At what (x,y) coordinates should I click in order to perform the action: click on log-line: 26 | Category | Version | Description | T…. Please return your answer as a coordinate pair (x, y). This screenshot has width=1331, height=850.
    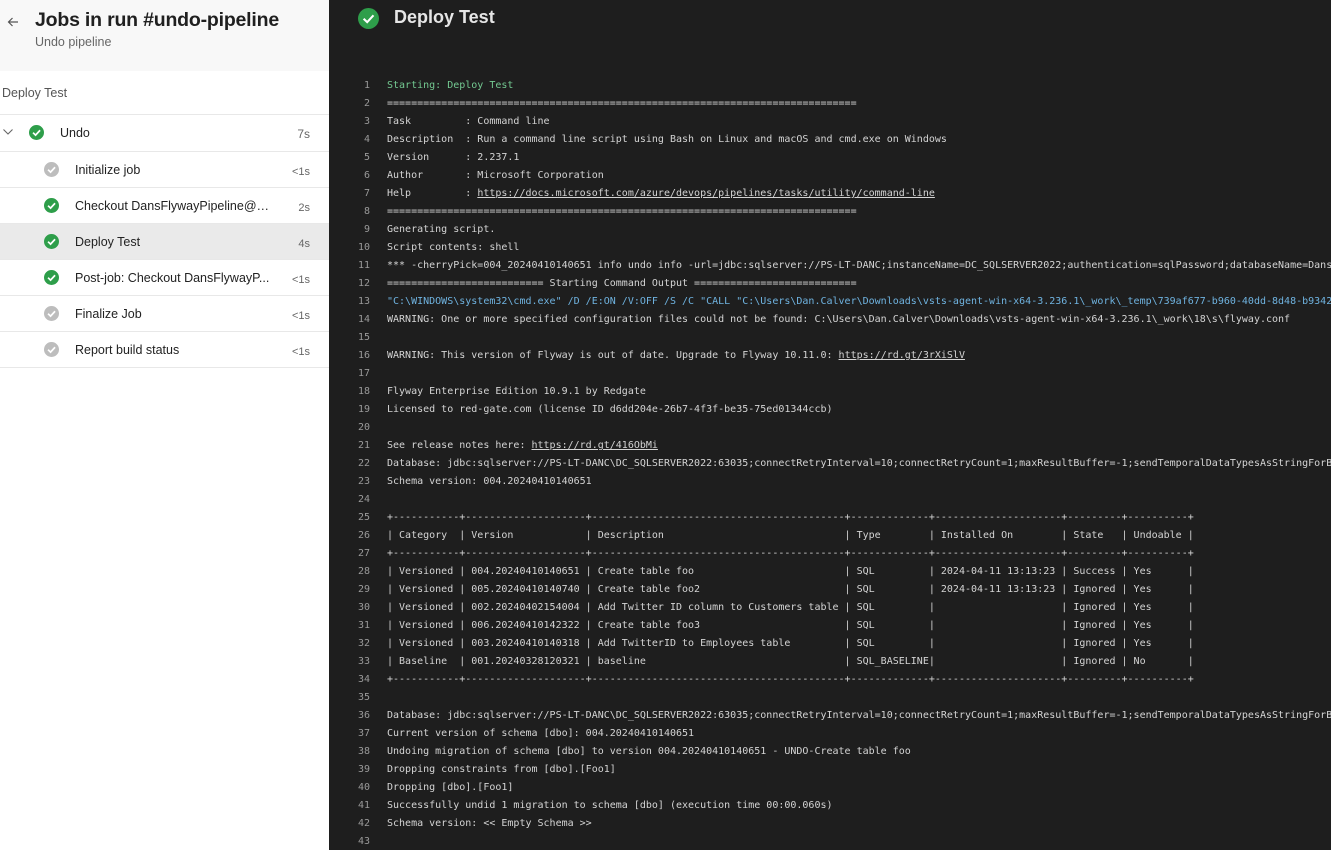
    Looking at the image, I should click on (830, 536).